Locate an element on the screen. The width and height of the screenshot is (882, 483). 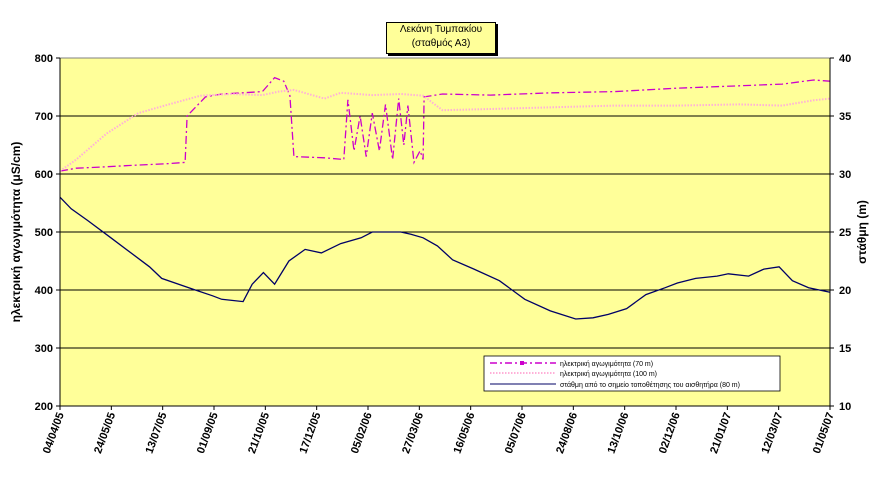
y2-tick-label: 40 is located at coordinates (845, 59).